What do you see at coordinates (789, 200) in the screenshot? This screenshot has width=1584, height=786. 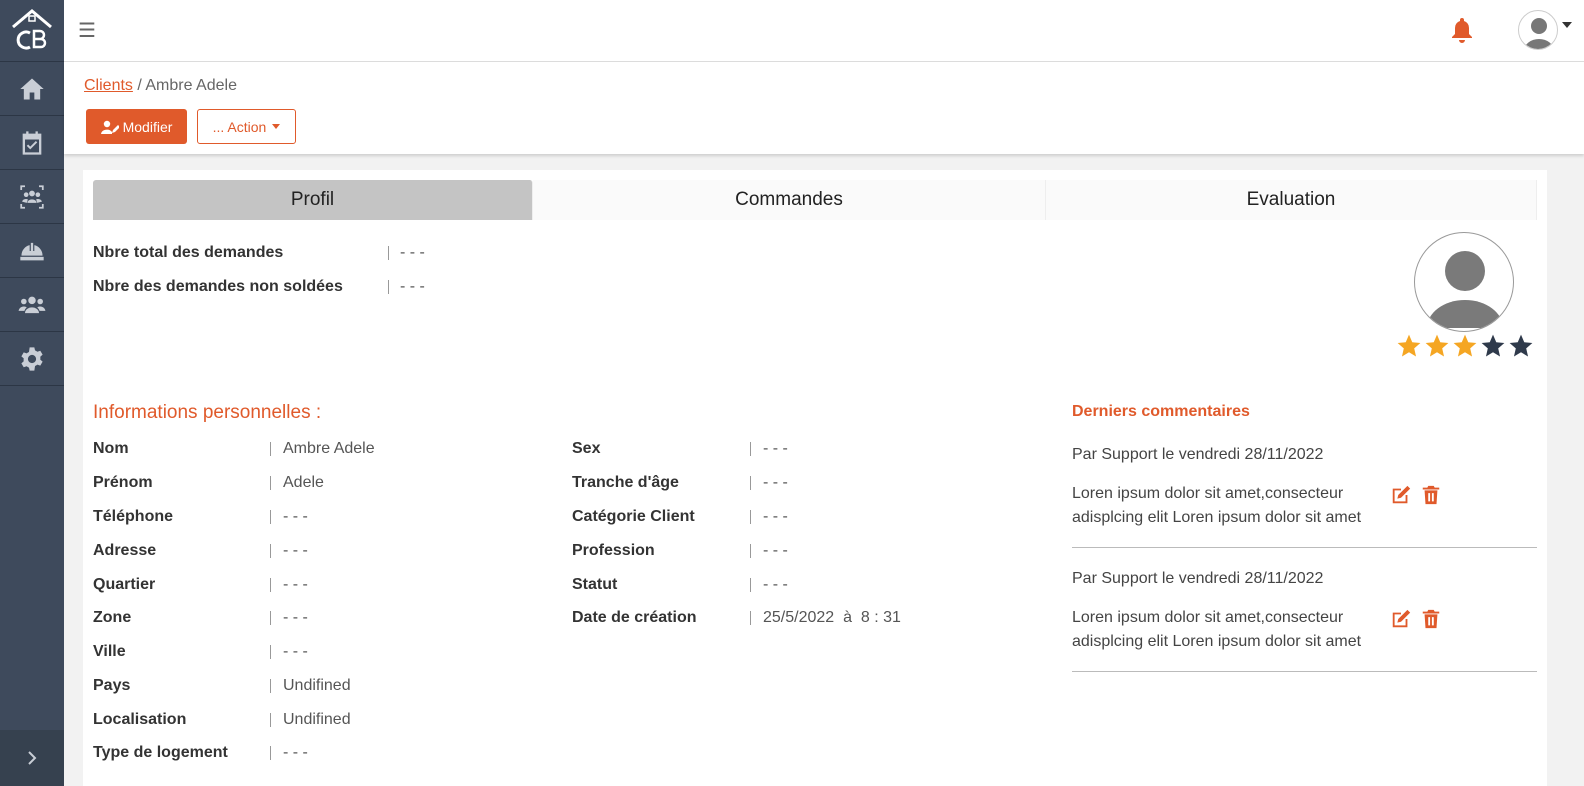 I see `tab-commandes: Commandes` at bounding box center [789, 200].